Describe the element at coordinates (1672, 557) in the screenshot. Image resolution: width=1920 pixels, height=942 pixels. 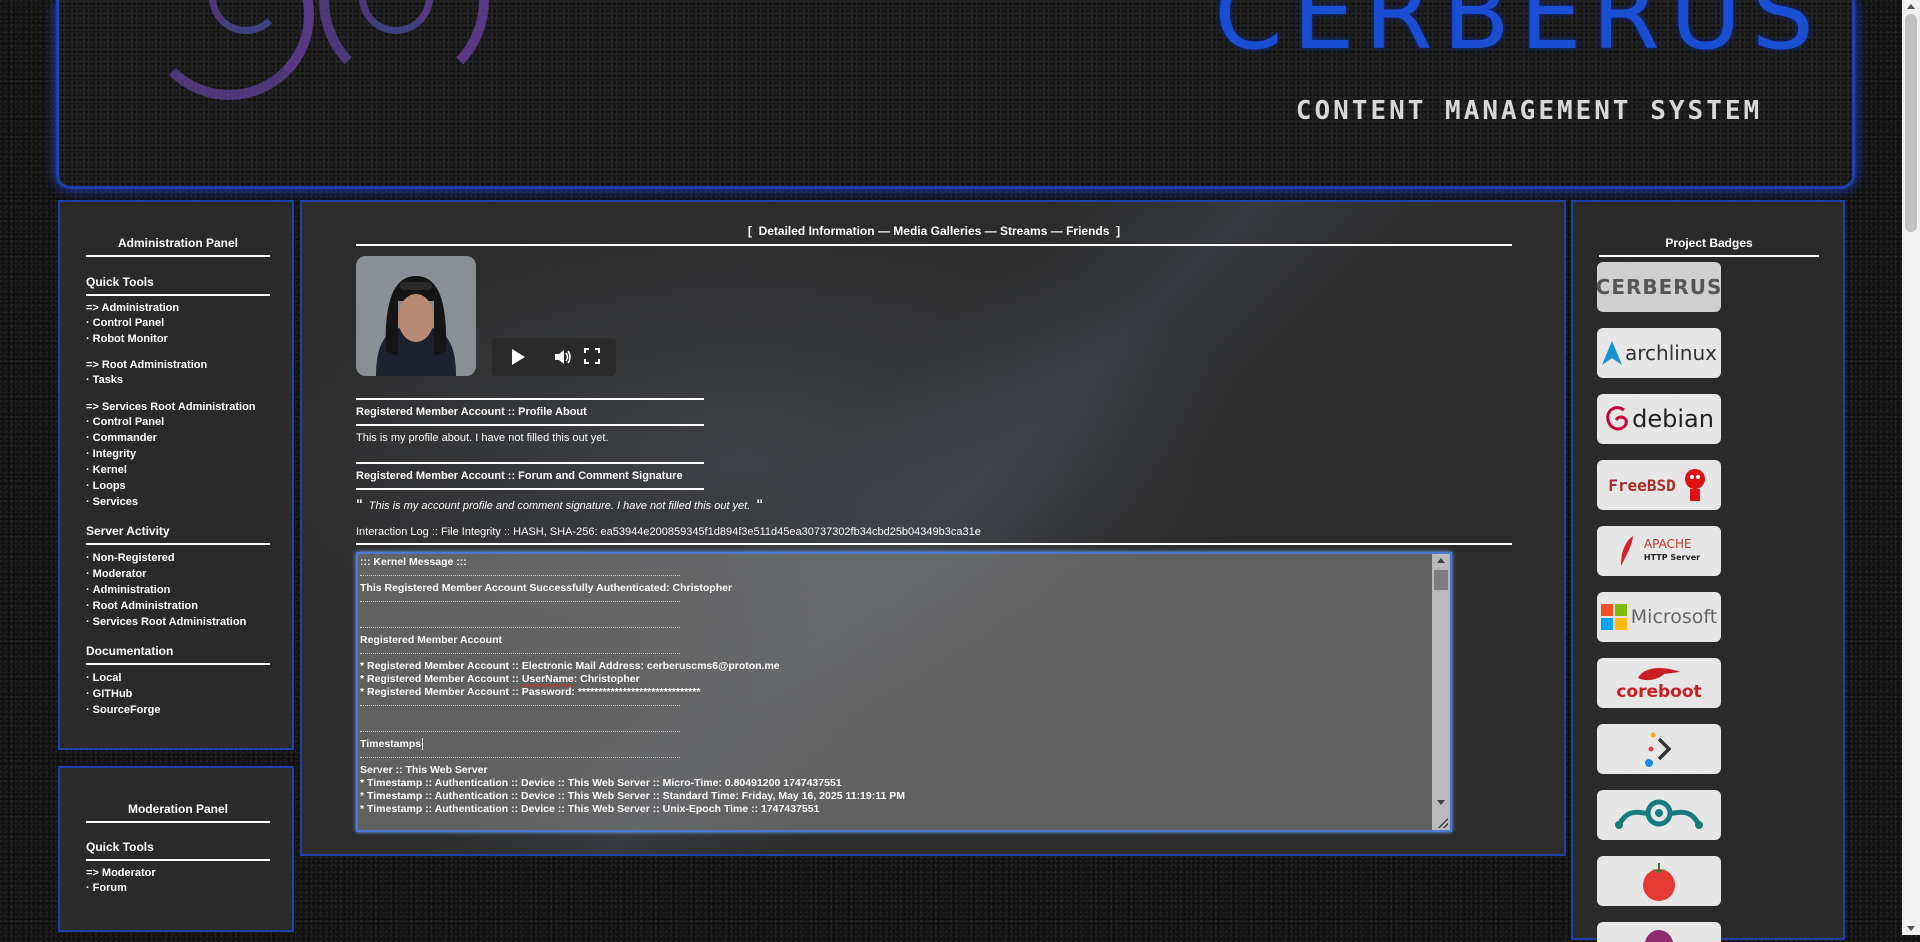
I see `badge-sublabel: HTTP Server` at that location.